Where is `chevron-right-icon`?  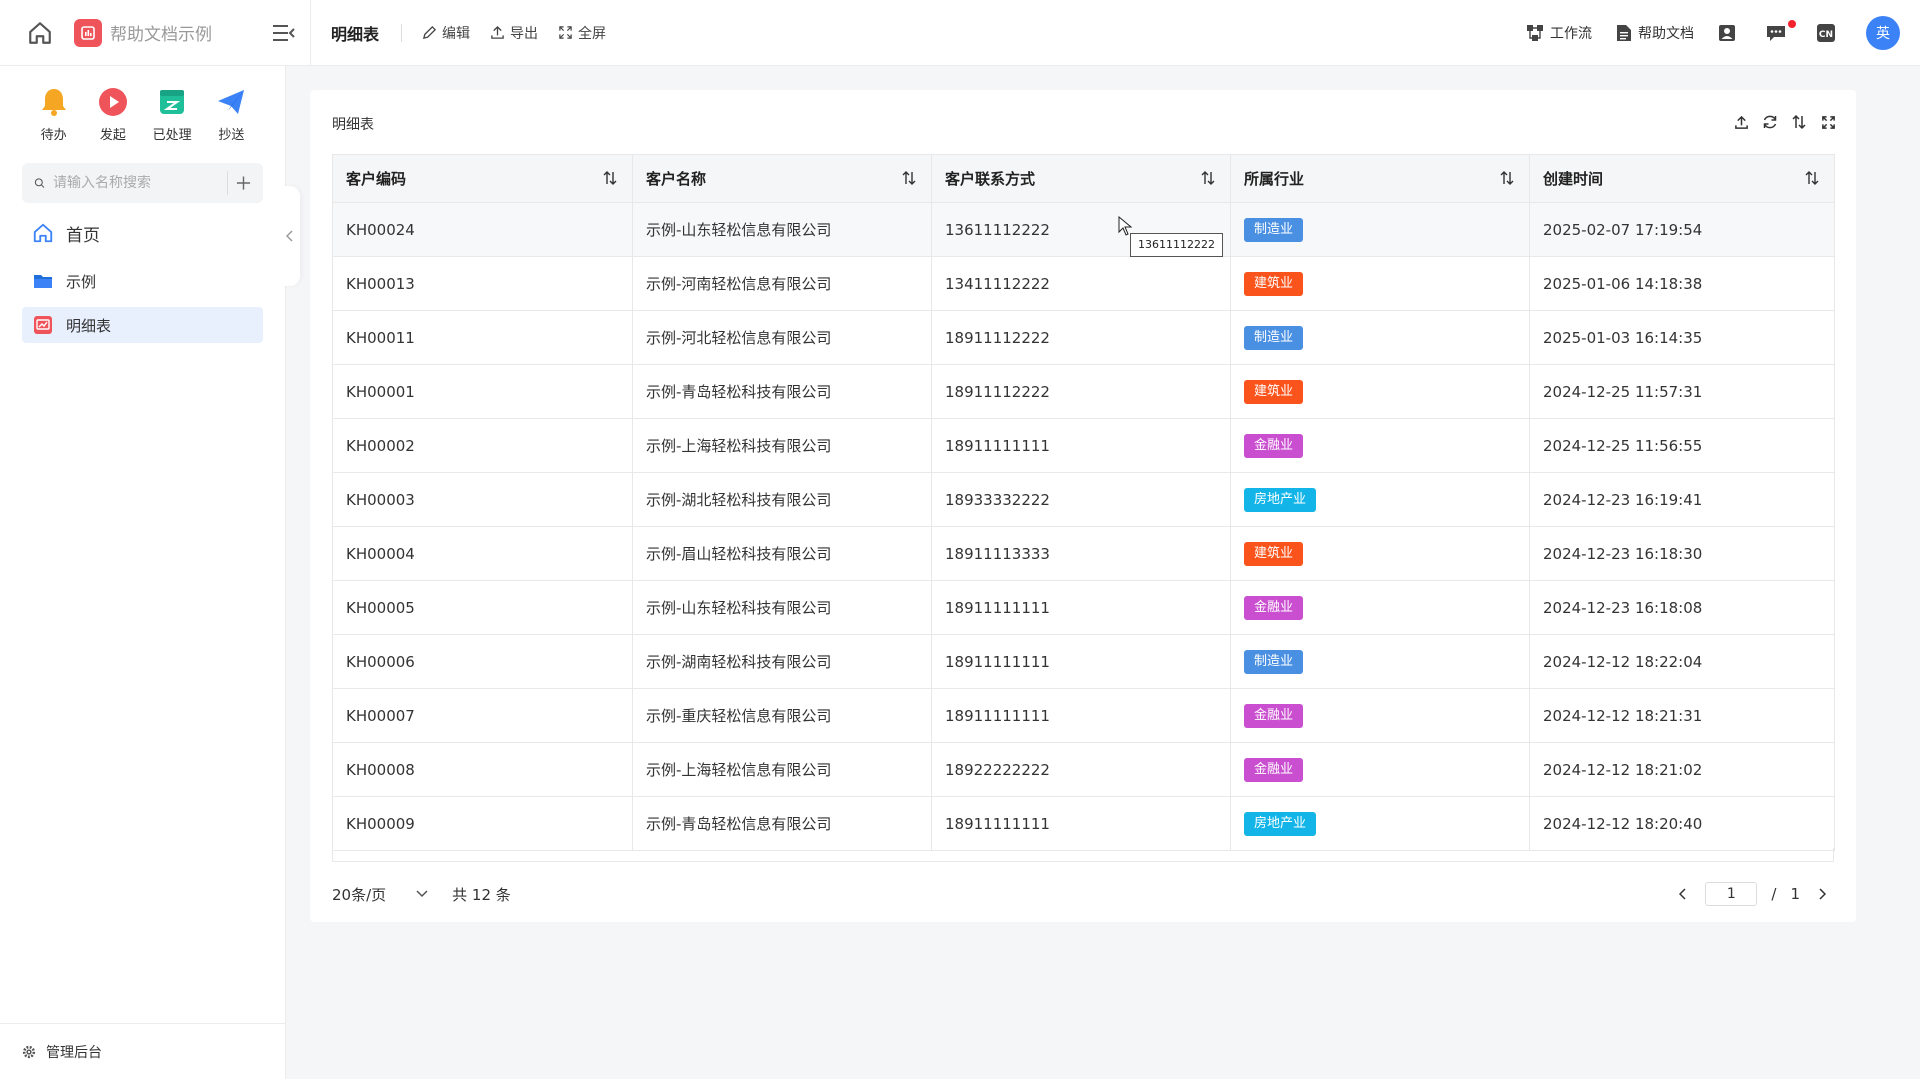 chevron-right-icon is located at coordinates (1822, 894).